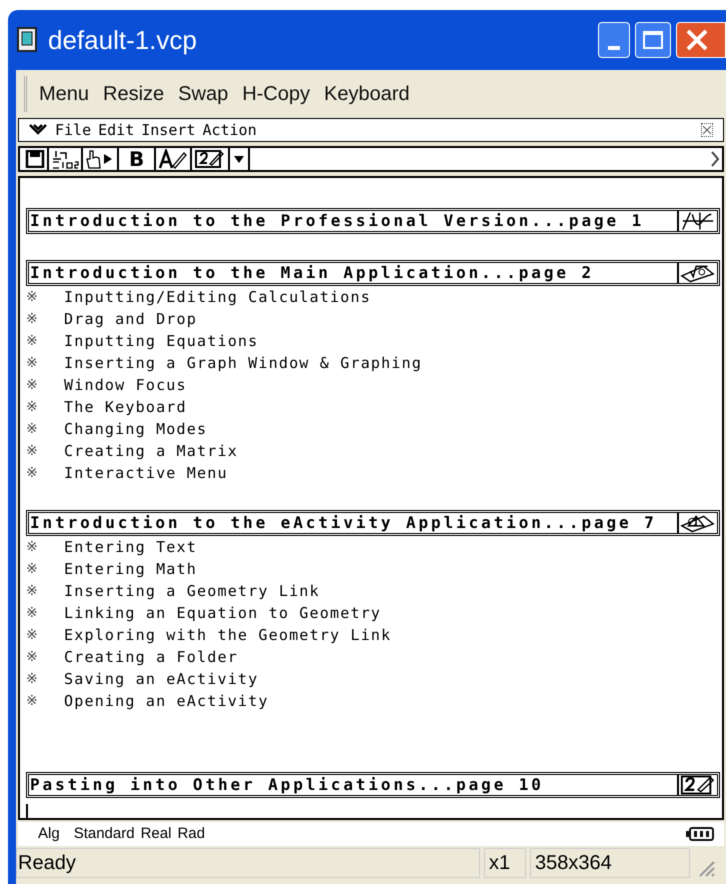 The width and height of the screenshot is (726, 884). What do you see at coordinates (137, 159) in the screenshot?
I see `bold-button: B` at bounding box center [137, 159].